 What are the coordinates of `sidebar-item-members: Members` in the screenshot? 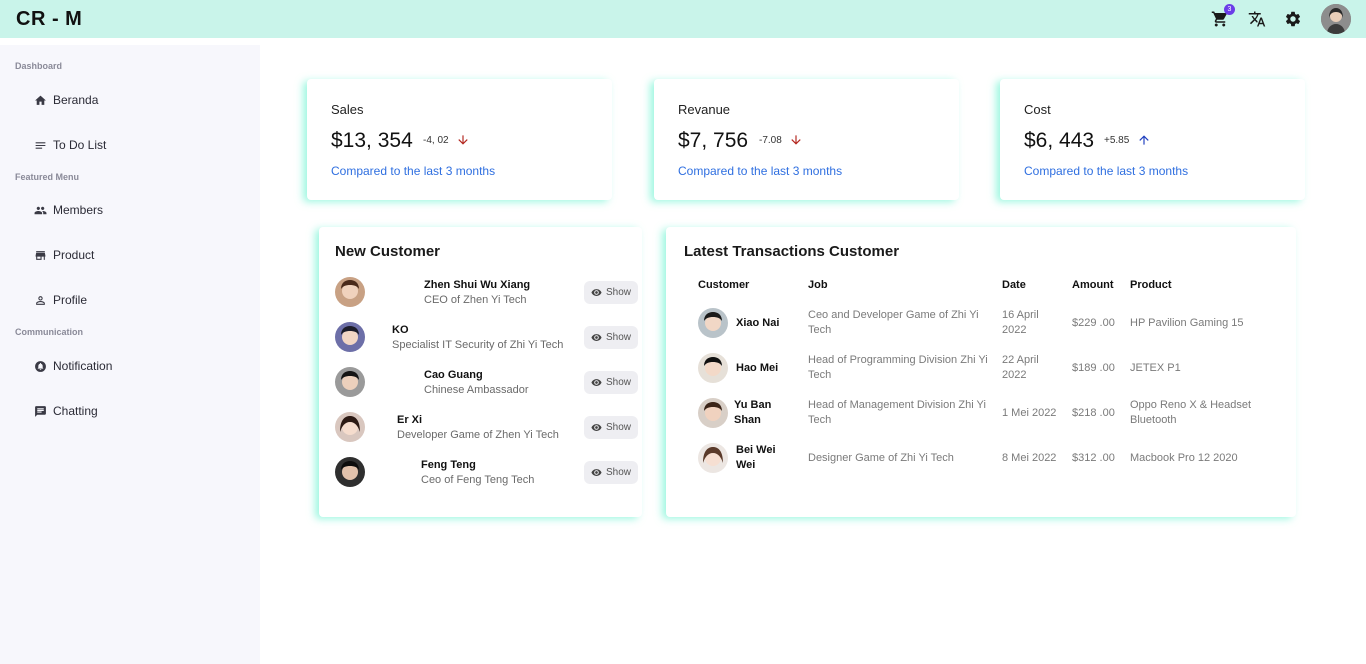 It's located at (68, 210).